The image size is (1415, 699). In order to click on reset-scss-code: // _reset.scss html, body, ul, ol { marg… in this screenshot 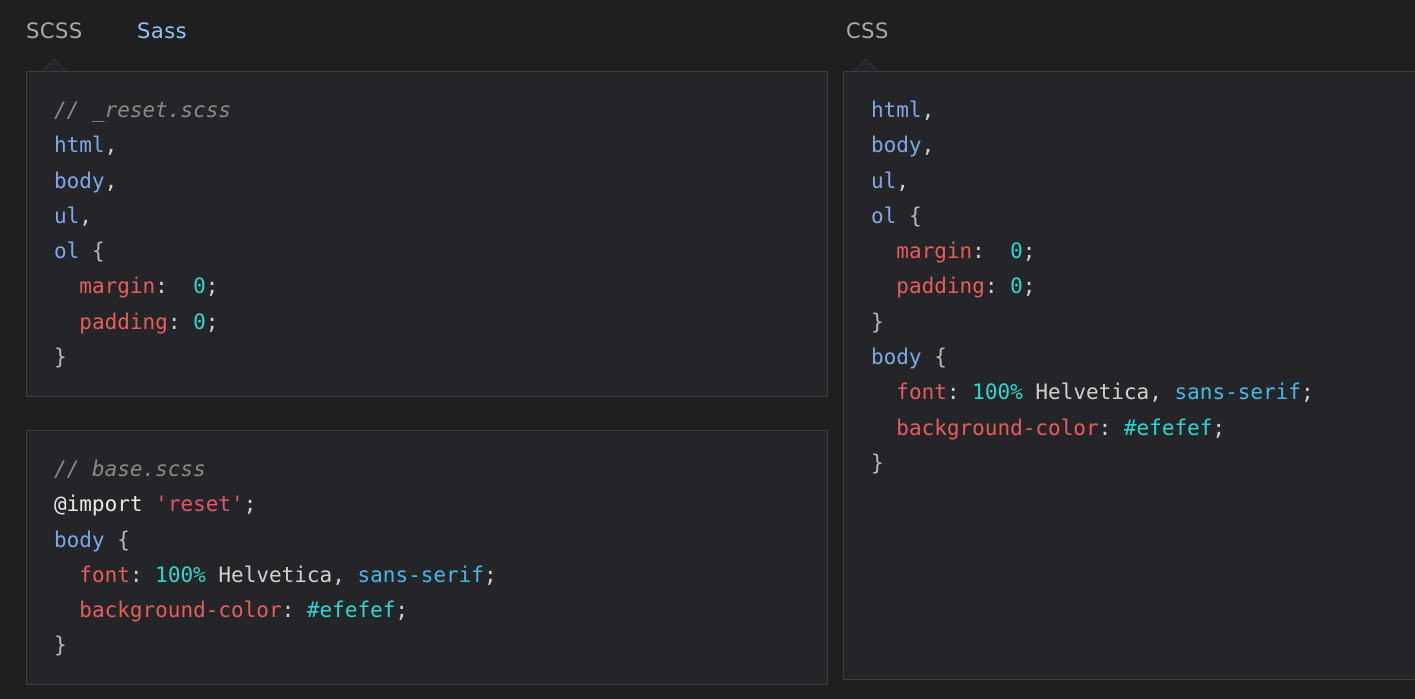, I will do `click(142, 234)`.